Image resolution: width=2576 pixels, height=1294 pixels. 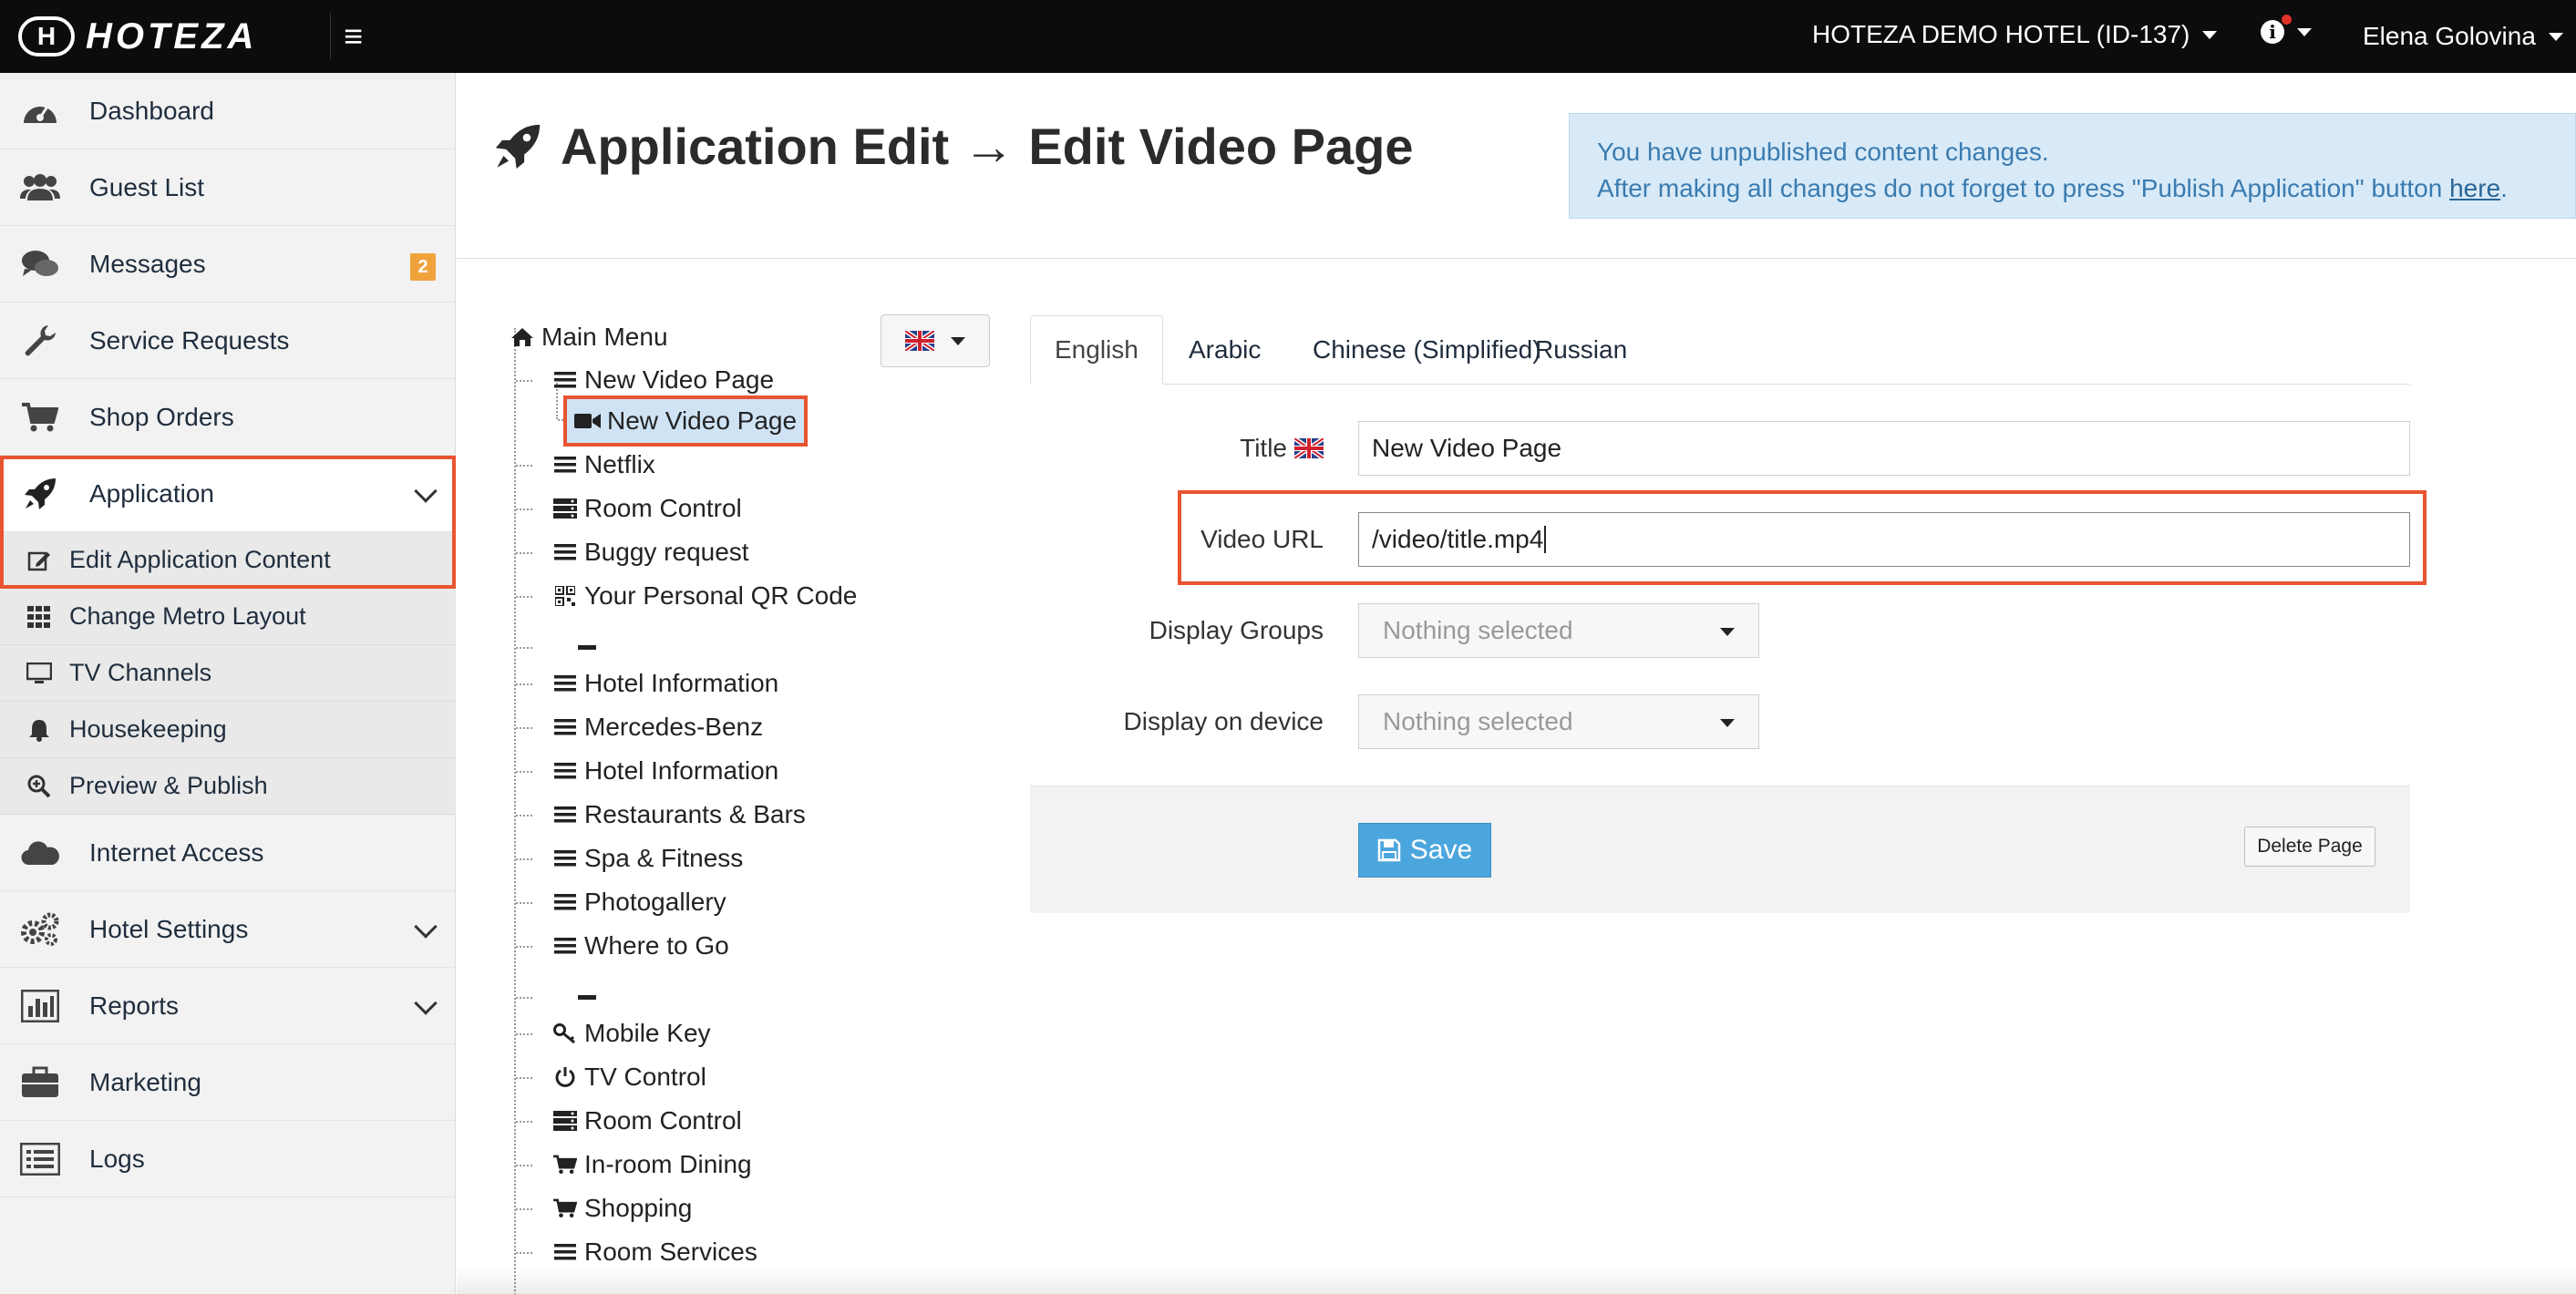 I want to click on tree-node: In-room Dining, so click(x=651, y=1164).